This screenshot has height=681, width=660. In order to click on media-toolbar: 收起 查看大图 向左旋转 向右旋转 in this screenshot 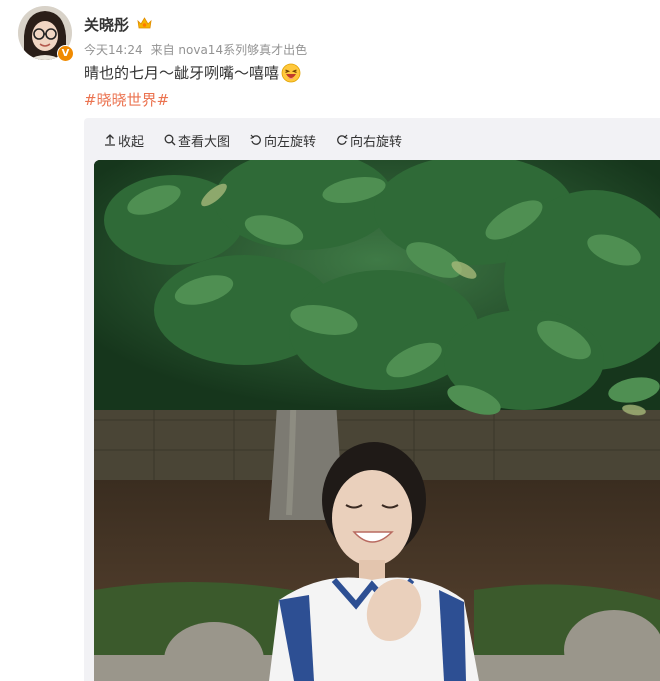, I will do `click(253, 140)`.